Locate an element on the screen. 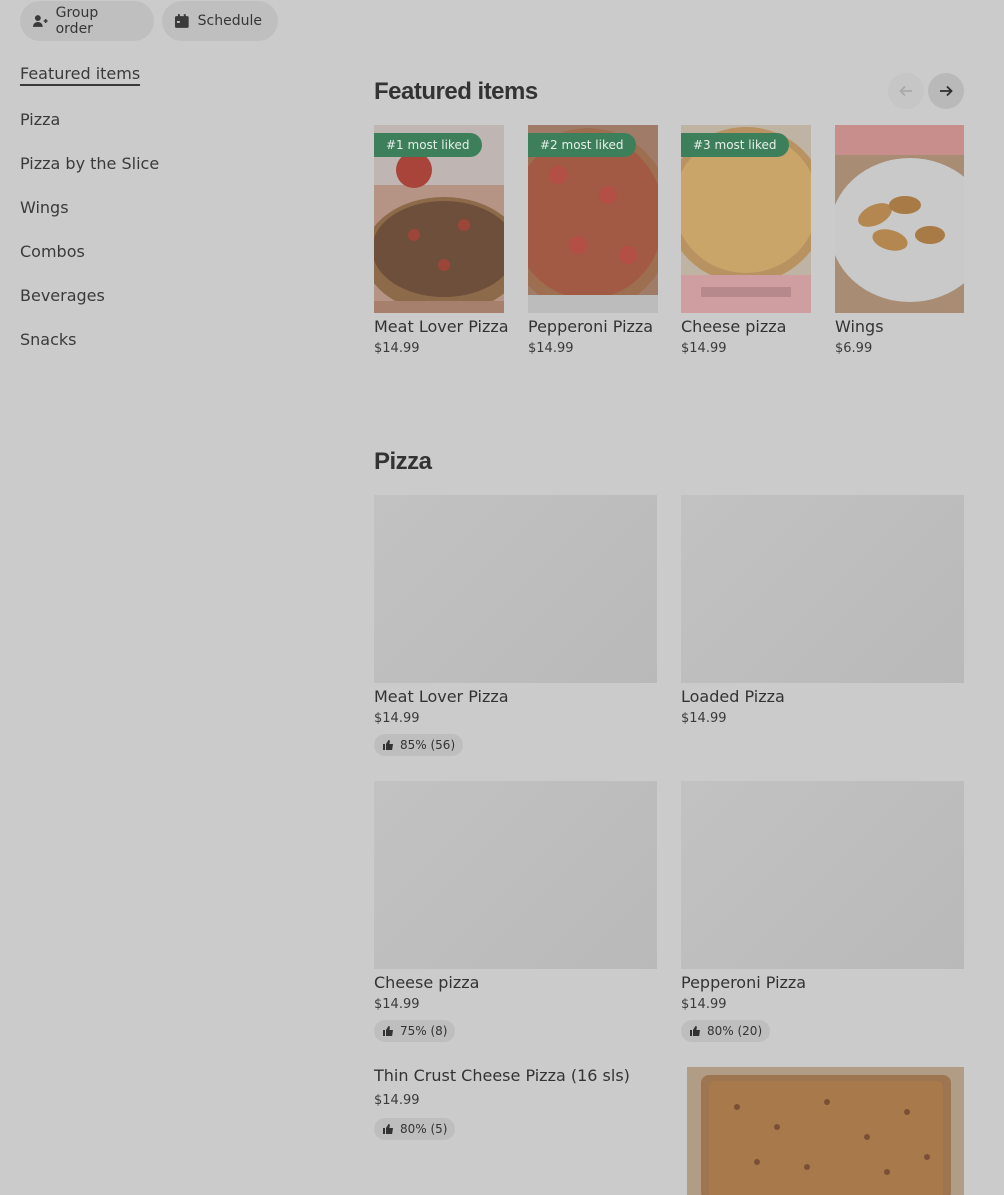  featured-item-card: #1 most liked Meat Lover Pizza $14.99 is located at coordinates (441, 240).